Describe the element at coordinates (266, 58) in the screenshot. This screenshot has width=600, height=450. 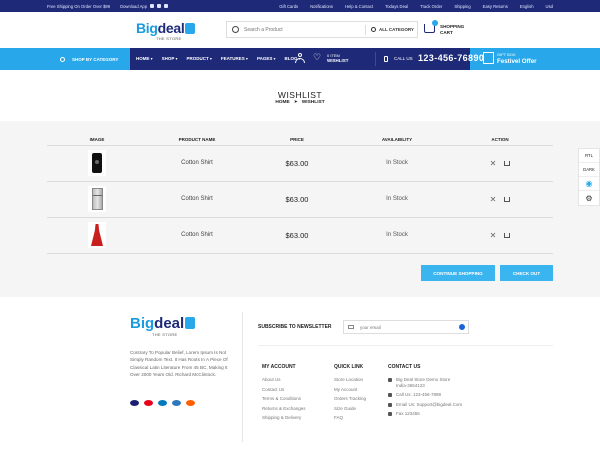
I see `menu-pages: PAGES` at that location.